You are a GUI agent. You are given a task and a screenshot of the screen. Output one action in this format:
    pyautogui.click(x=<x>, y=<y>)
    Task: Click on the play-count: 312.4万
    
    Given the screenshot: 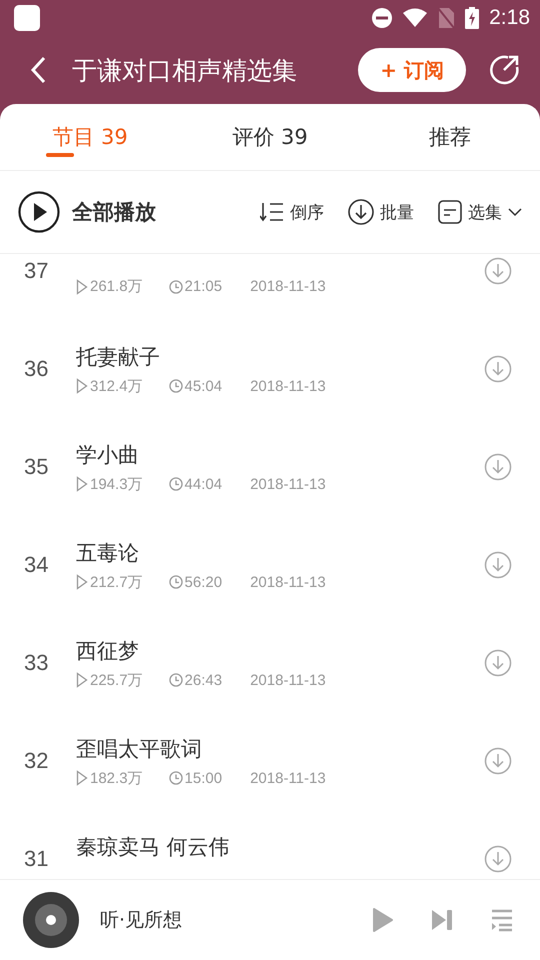 What is the action you would take?
    pyautogui.click(x=116, y=386)
    